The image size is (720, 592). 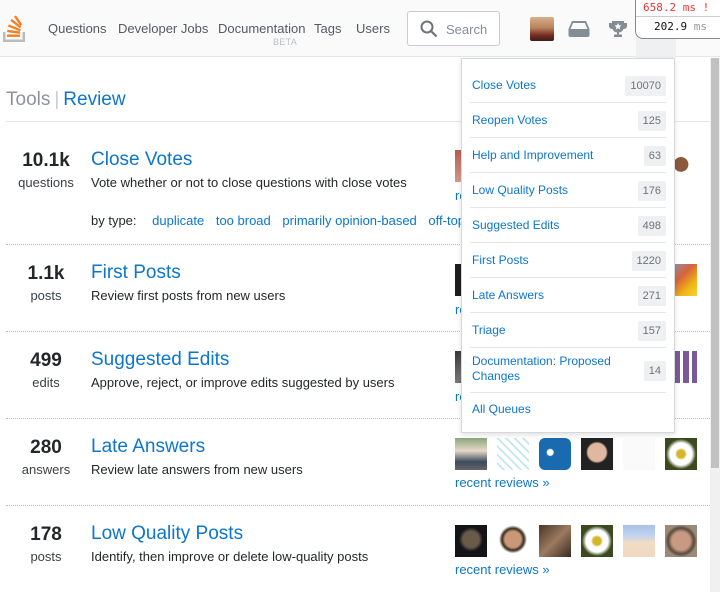 What do you see at coordinates (515, 225) in the screenshot?
I see `dropdown-item-label: Suggested Edits` at bounding box center [515, 225].